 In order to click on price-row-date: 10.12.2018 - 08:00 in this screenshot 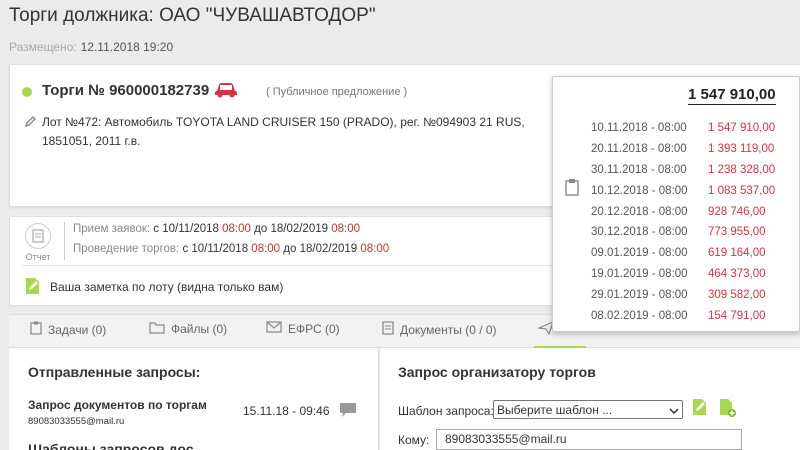, I will do `click(639, 190)`.